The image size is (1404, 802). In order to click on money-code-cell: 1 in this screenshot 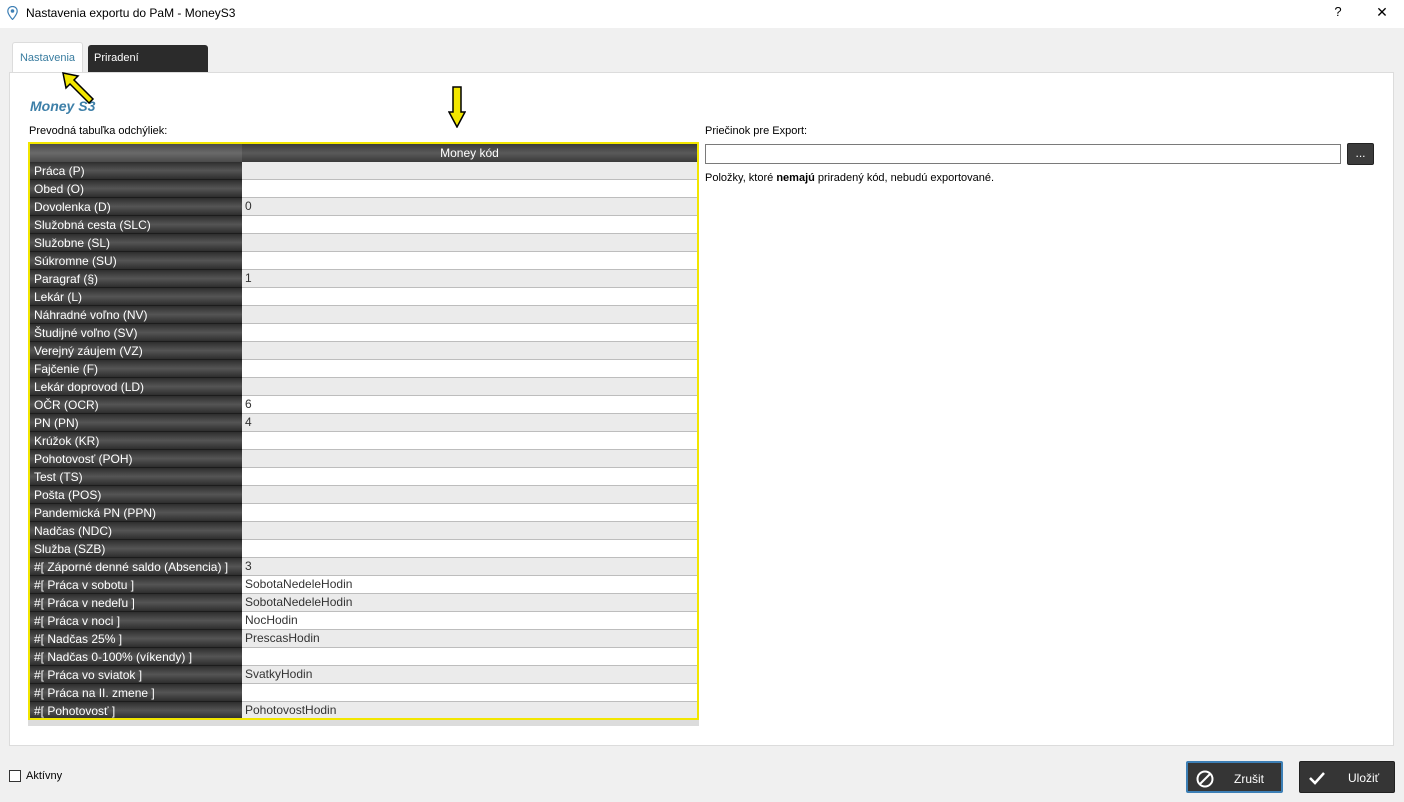, I will do `click(469, 279)`.